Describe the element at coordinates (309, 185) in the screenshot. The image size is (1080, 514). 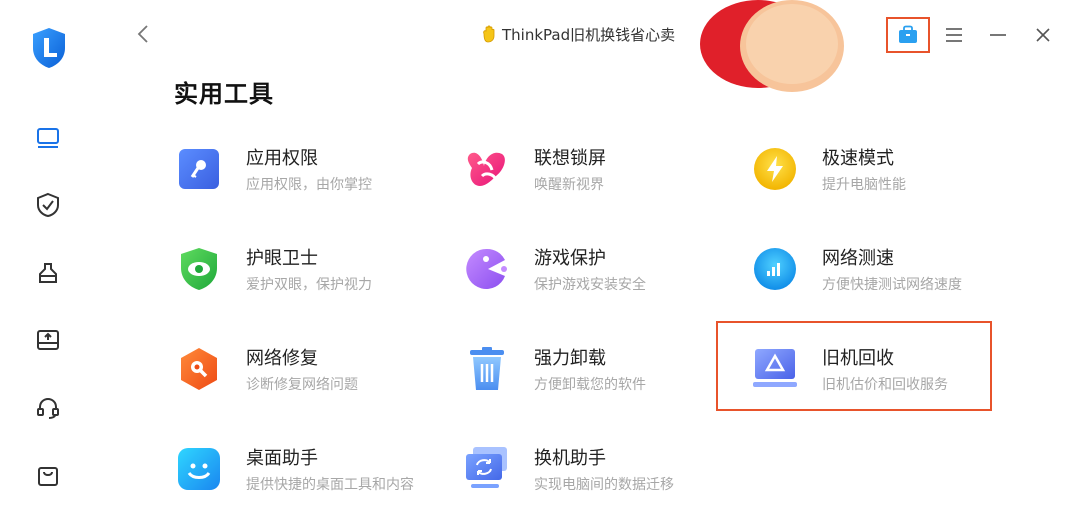
I see `tool-desc: 应用权限，由你掌控` at that location.